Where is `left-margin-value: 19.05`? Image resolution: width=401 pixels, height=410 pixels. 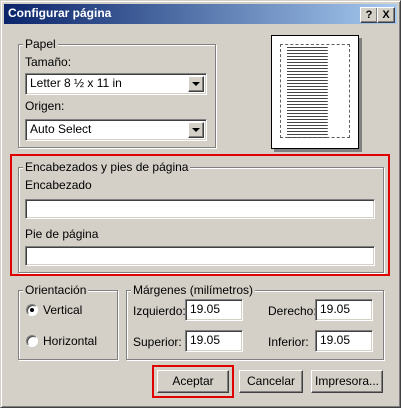
left-margin-value: 19.05 is located at coordinates (205, 309).